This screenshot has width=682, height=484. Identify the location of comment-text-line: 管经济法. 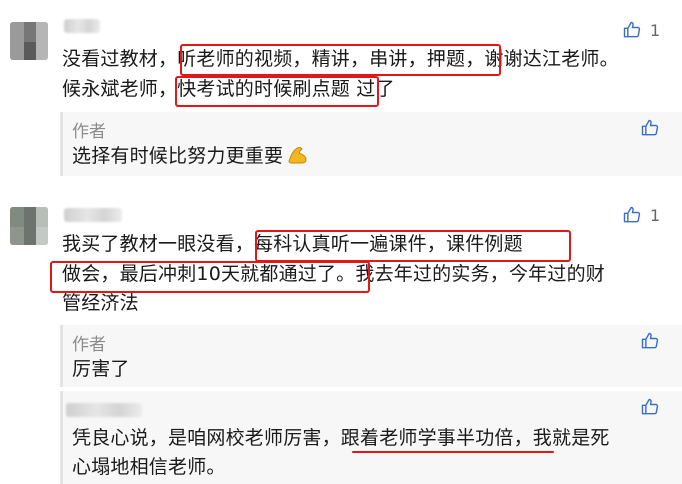
(100, 303).